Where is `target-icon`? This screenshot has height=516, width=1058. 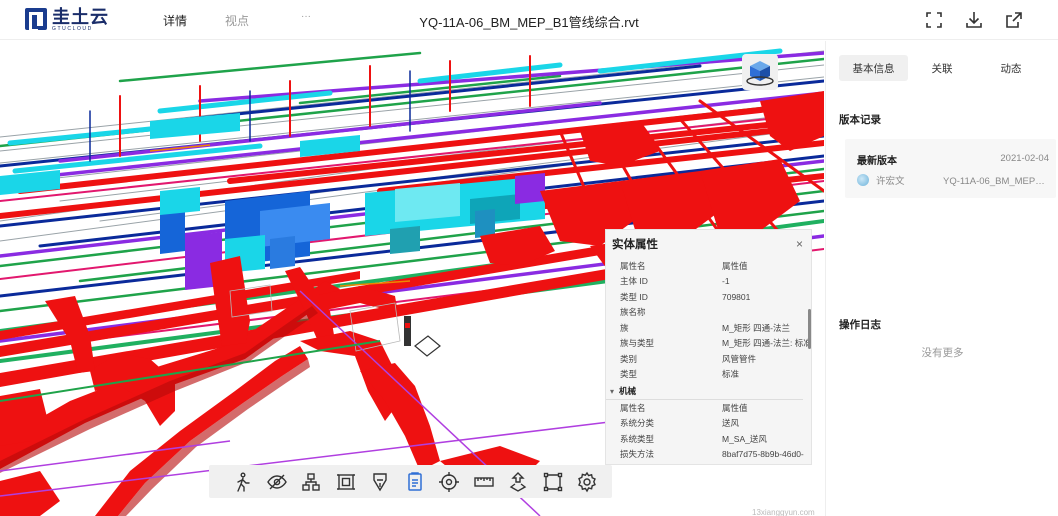
target-icon is located at coordinates (449, 481).